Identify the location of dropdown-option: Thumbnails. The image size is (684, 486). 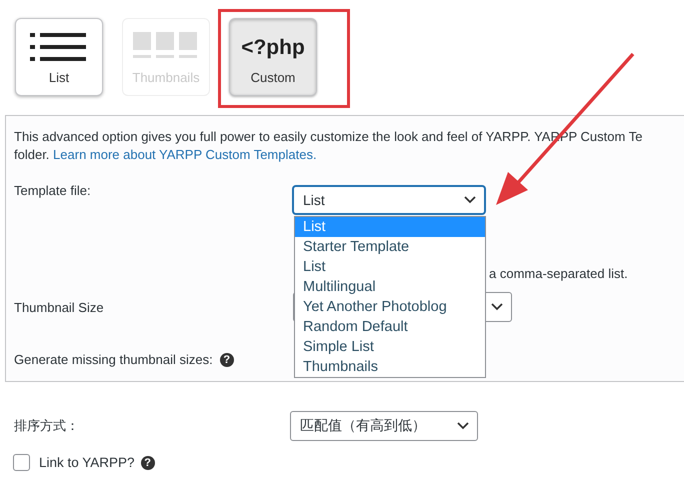
(390, 367).